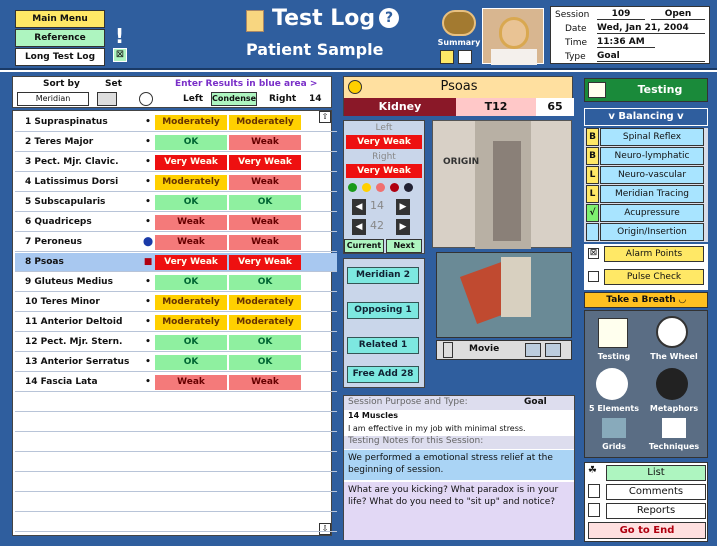 The image size is (717, 546). I want to click on alert-icon: !, so click(120, 36).